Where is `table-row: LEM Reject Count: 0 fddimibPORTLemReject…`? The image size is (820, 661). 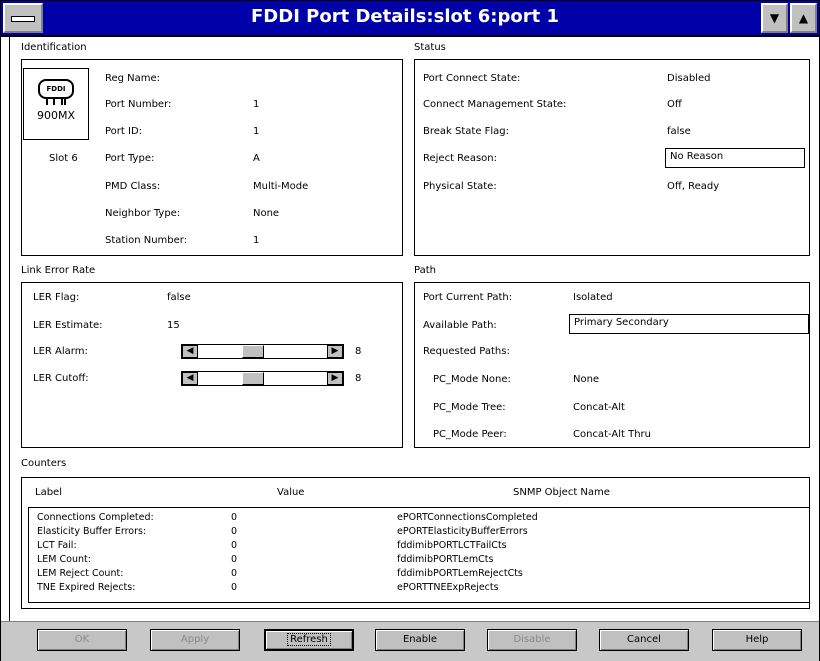
table-row: LEM Reject Count: 0 fddimibPORTLemReject… is located at coordinates (419, 574).